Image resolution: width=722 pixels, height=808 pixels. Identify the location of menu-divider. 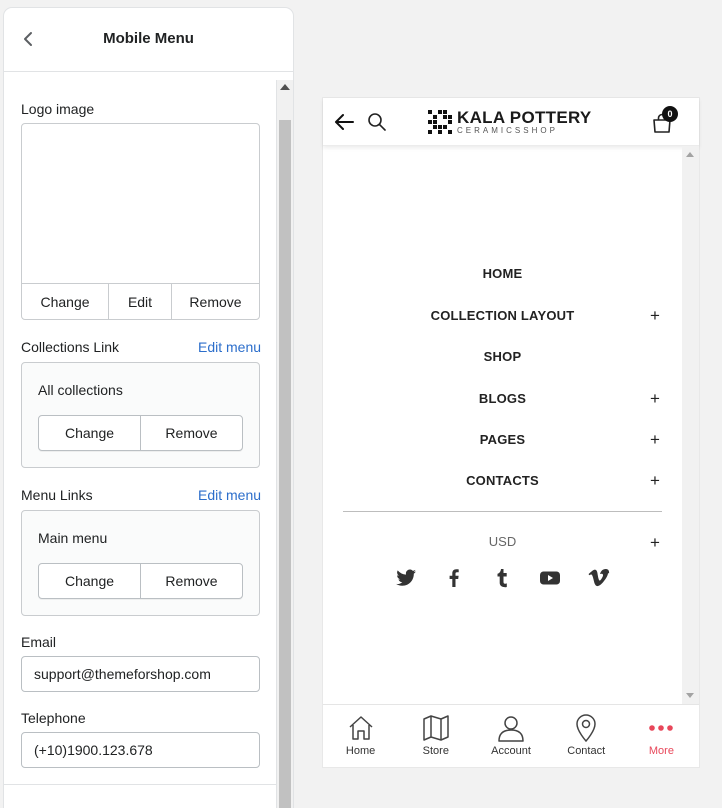
(502, 511).